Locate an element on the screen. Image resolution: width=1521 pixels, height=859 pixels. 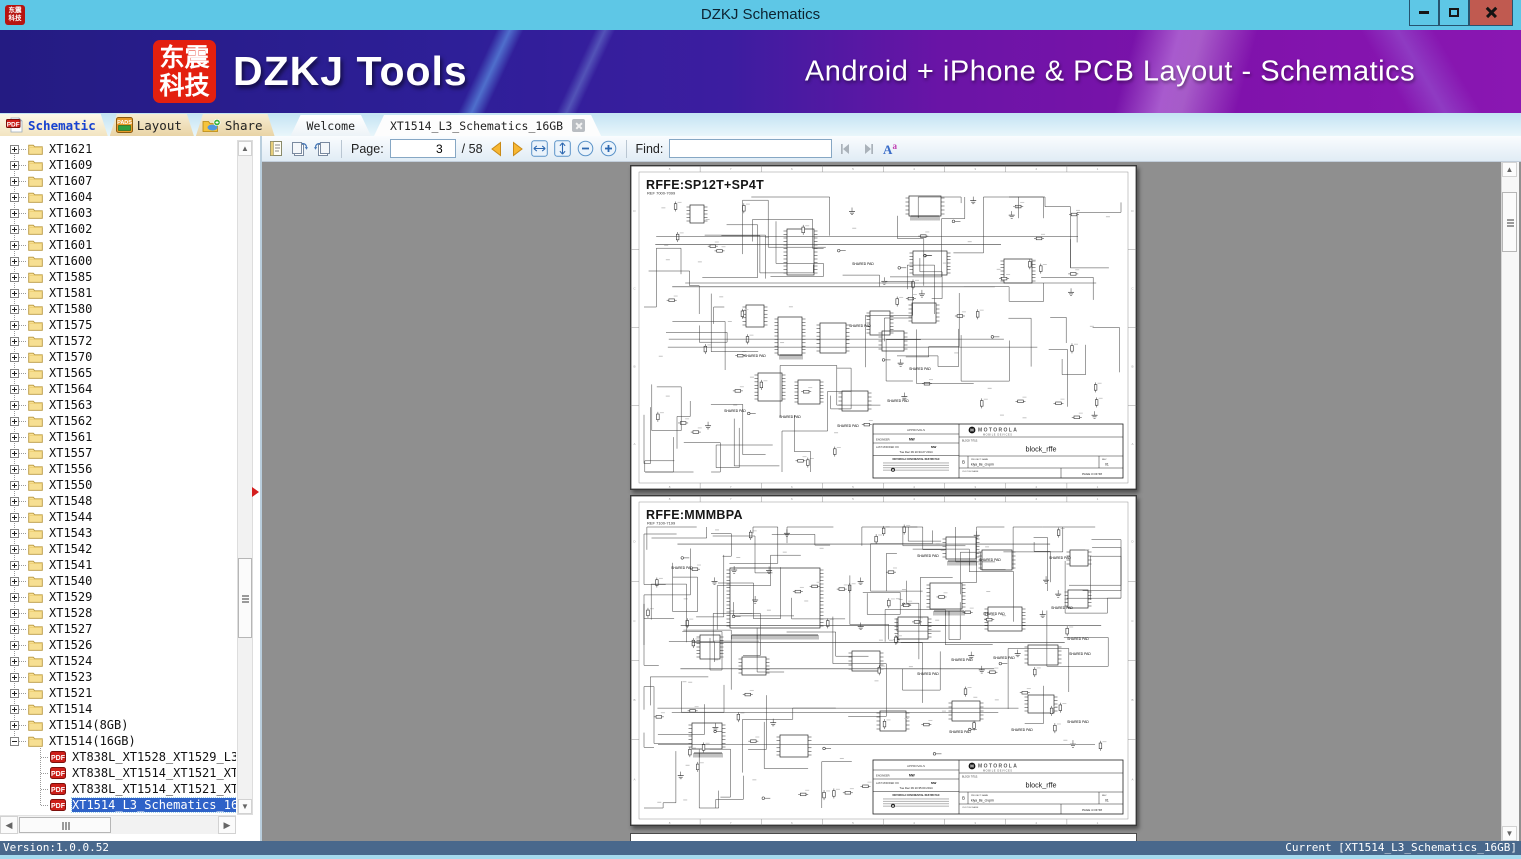
tab-close-icon is located at coordinates (578, 125).